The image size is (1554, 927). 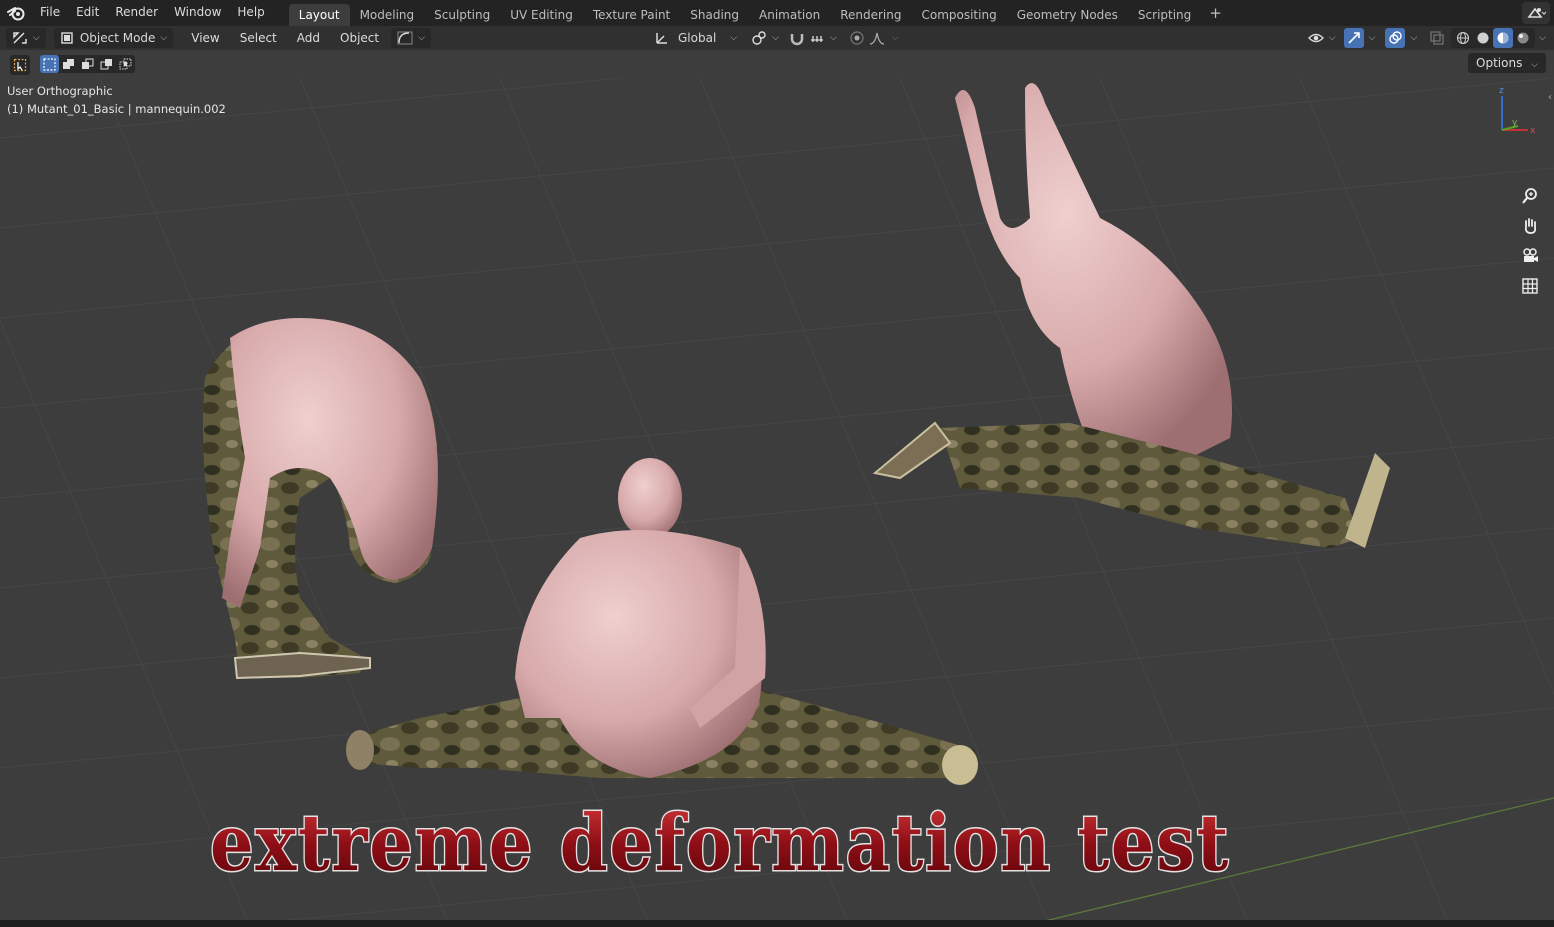 I want to click on zoom-button, so click(x=1530, y=196).